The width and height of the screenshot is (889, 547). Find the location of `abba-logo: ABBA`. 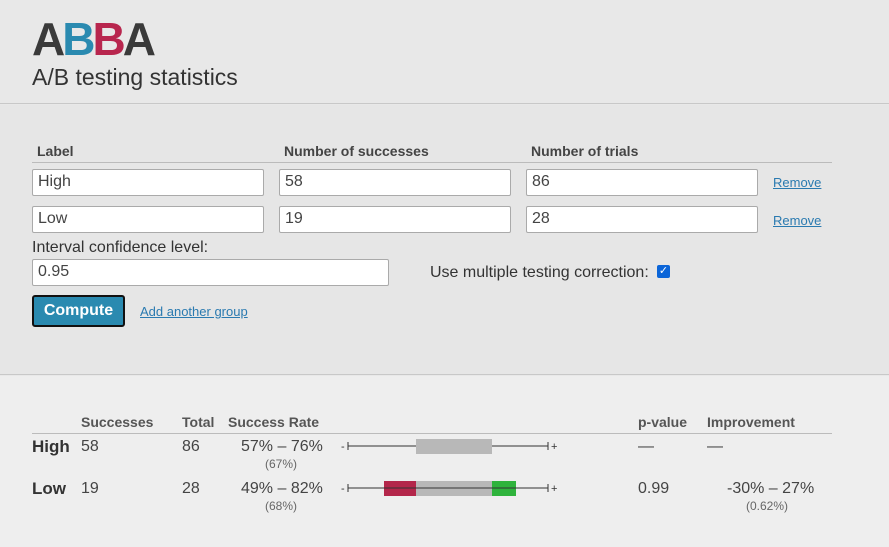

abba-logo: ABBA is located at coordinates (94, 39).